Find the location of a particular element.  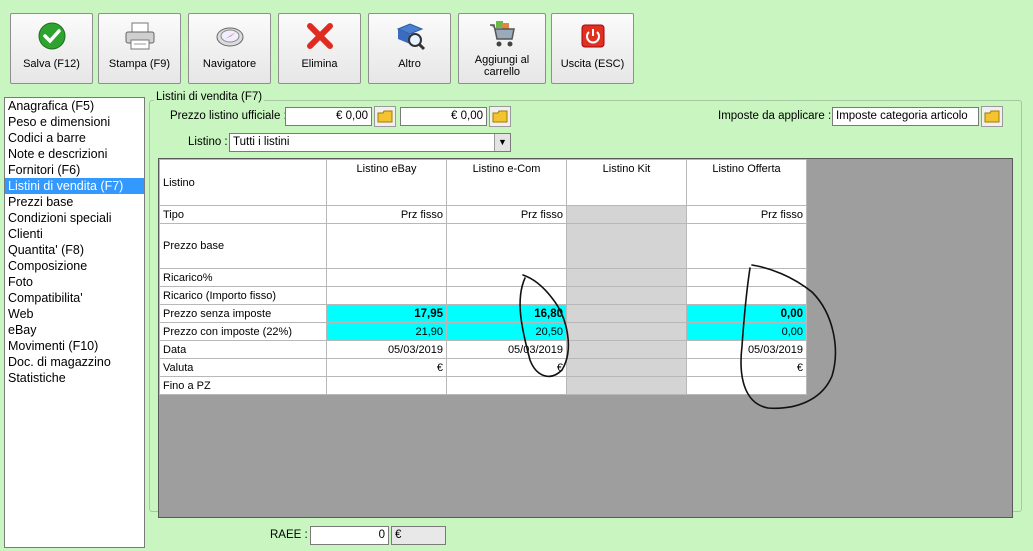

sidebar-item-prezzi-base: Prezzi base is located at coordinates (74, 202).